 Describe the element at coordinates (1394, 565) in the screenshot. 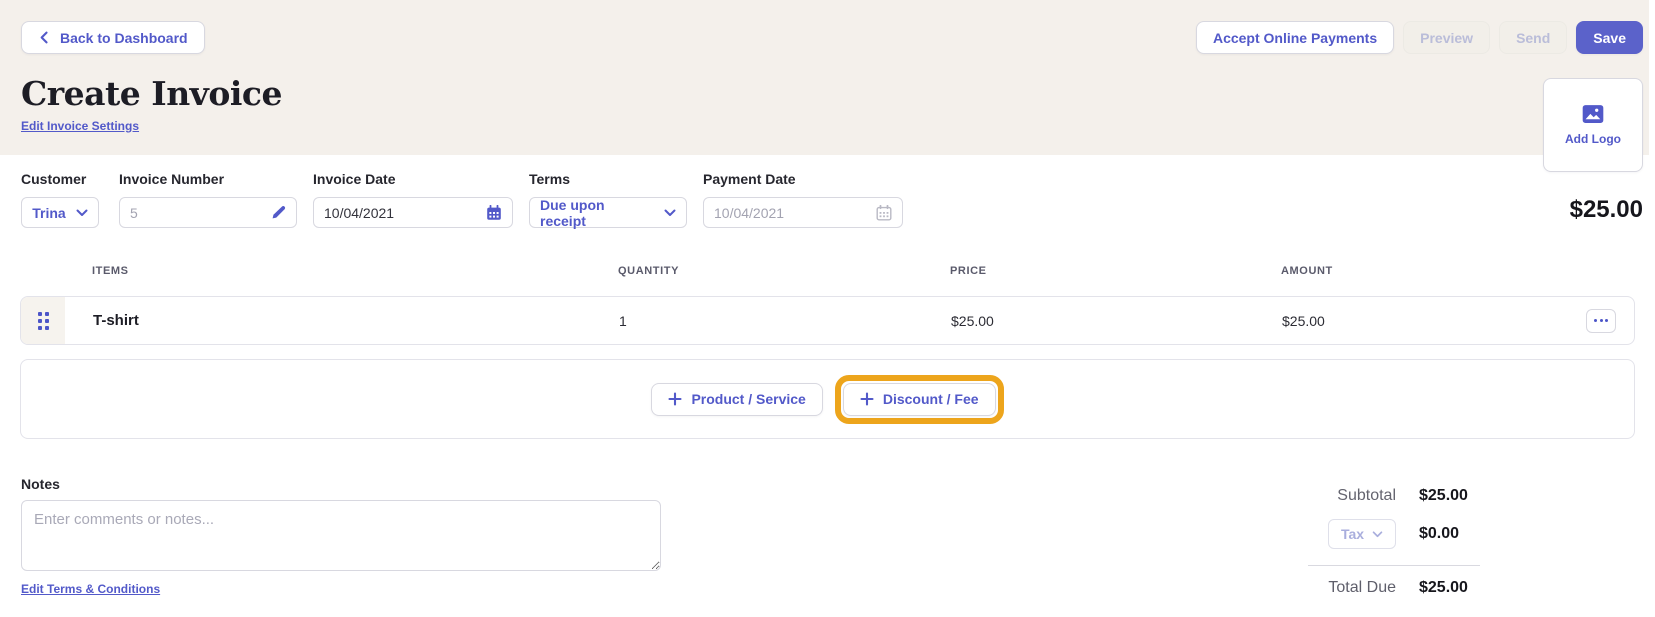

I see `totals-divider` at that location.